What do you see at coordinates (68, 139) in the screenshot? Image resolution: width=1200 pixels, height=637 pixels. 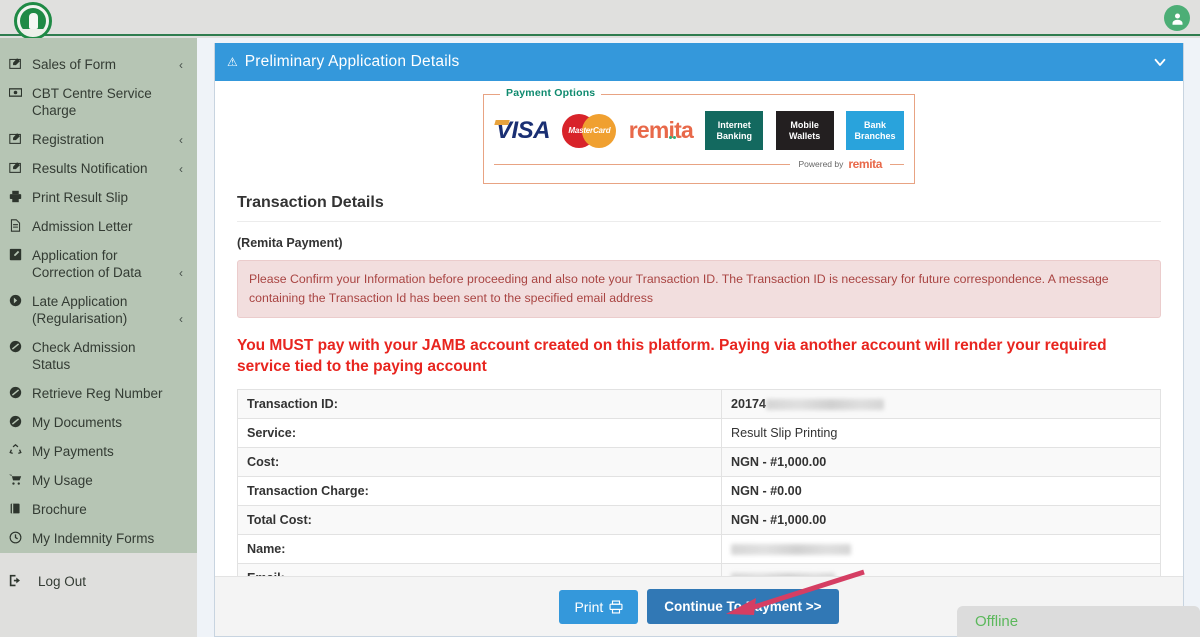 I see `sidebar-label: Registration` at bounding box center [68, 139].